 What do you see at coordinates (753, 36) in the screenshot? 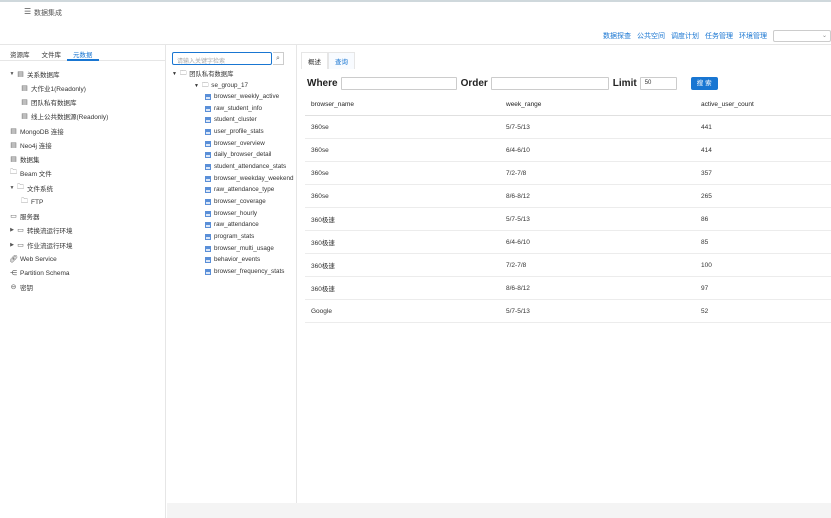
I see `nav-environment-management: 环境管理` at bounding box center [753, 36].